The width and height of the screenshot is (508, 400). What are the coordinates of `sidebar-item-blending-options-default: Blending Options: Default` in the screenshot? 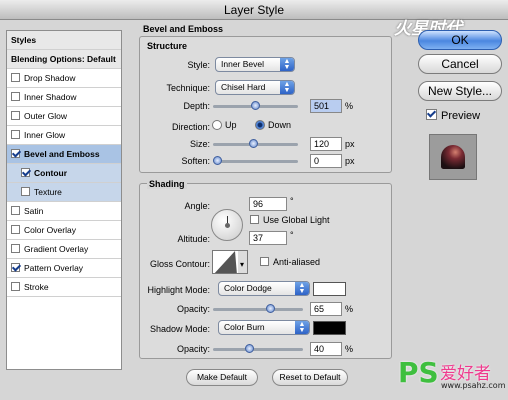 It's located at (64, 59).